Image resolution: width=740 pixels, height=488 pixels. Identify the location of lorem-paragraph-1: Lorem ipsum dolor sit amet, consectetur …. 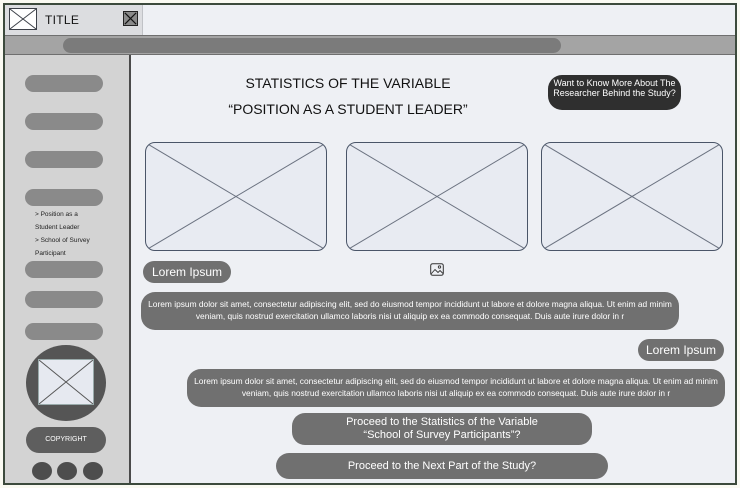
(410, 311).